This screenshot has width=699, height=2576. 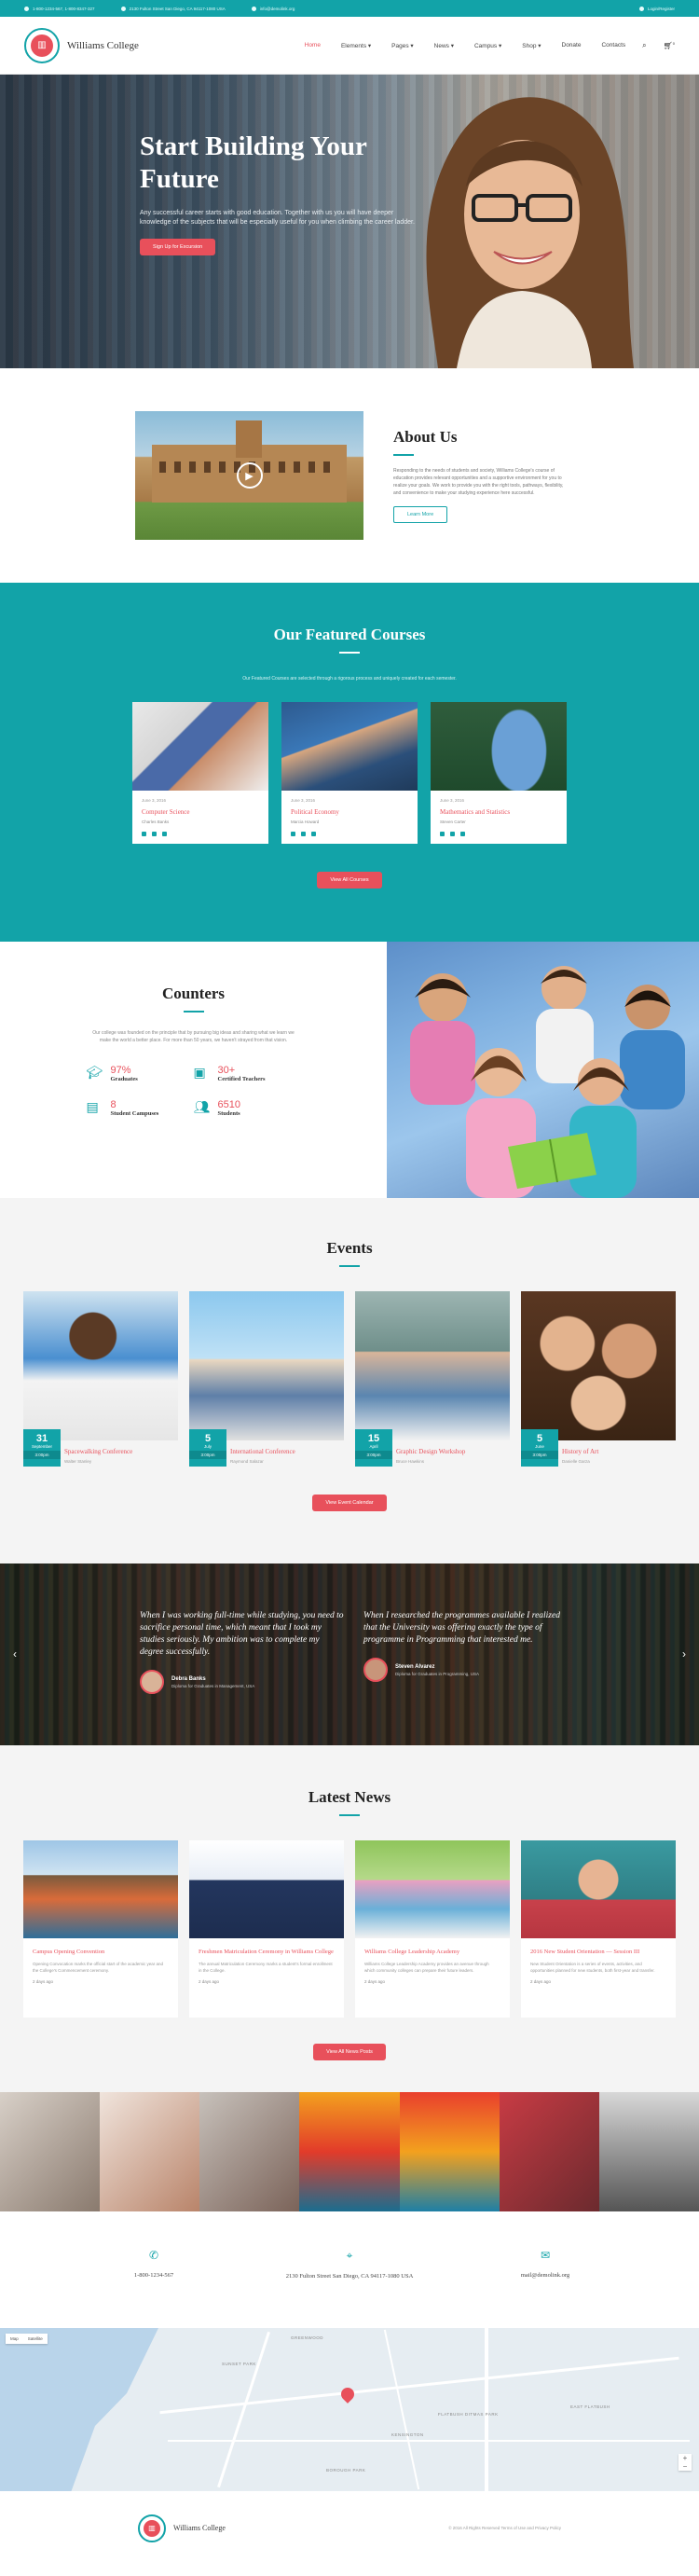 I want to click on chevron-left-icon: ‹, so click(x=15, y=1653).